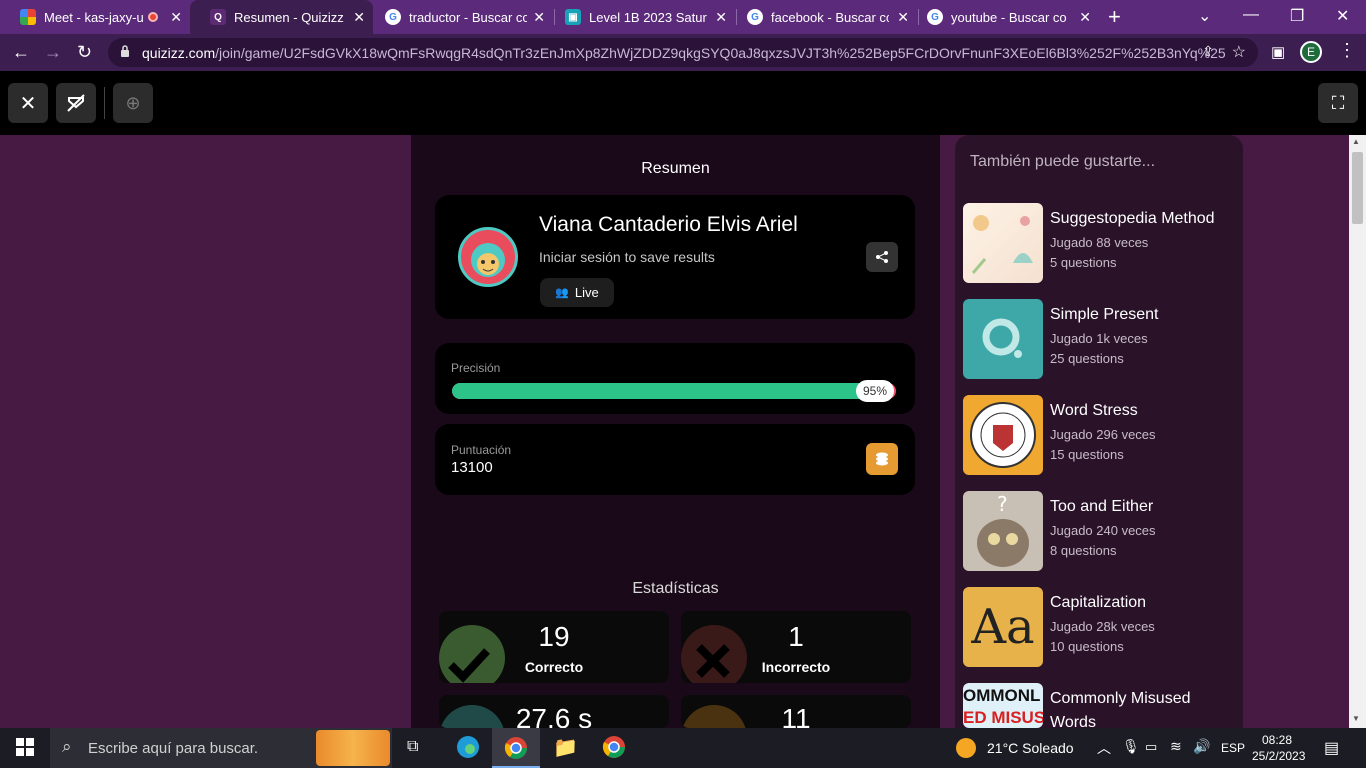 This screenshot has height=768, width=1366. What do you see at coordinates (476, 368) in the screenshot?
I see `accuracy-label: Precisión` at bounding box center [476, 368].